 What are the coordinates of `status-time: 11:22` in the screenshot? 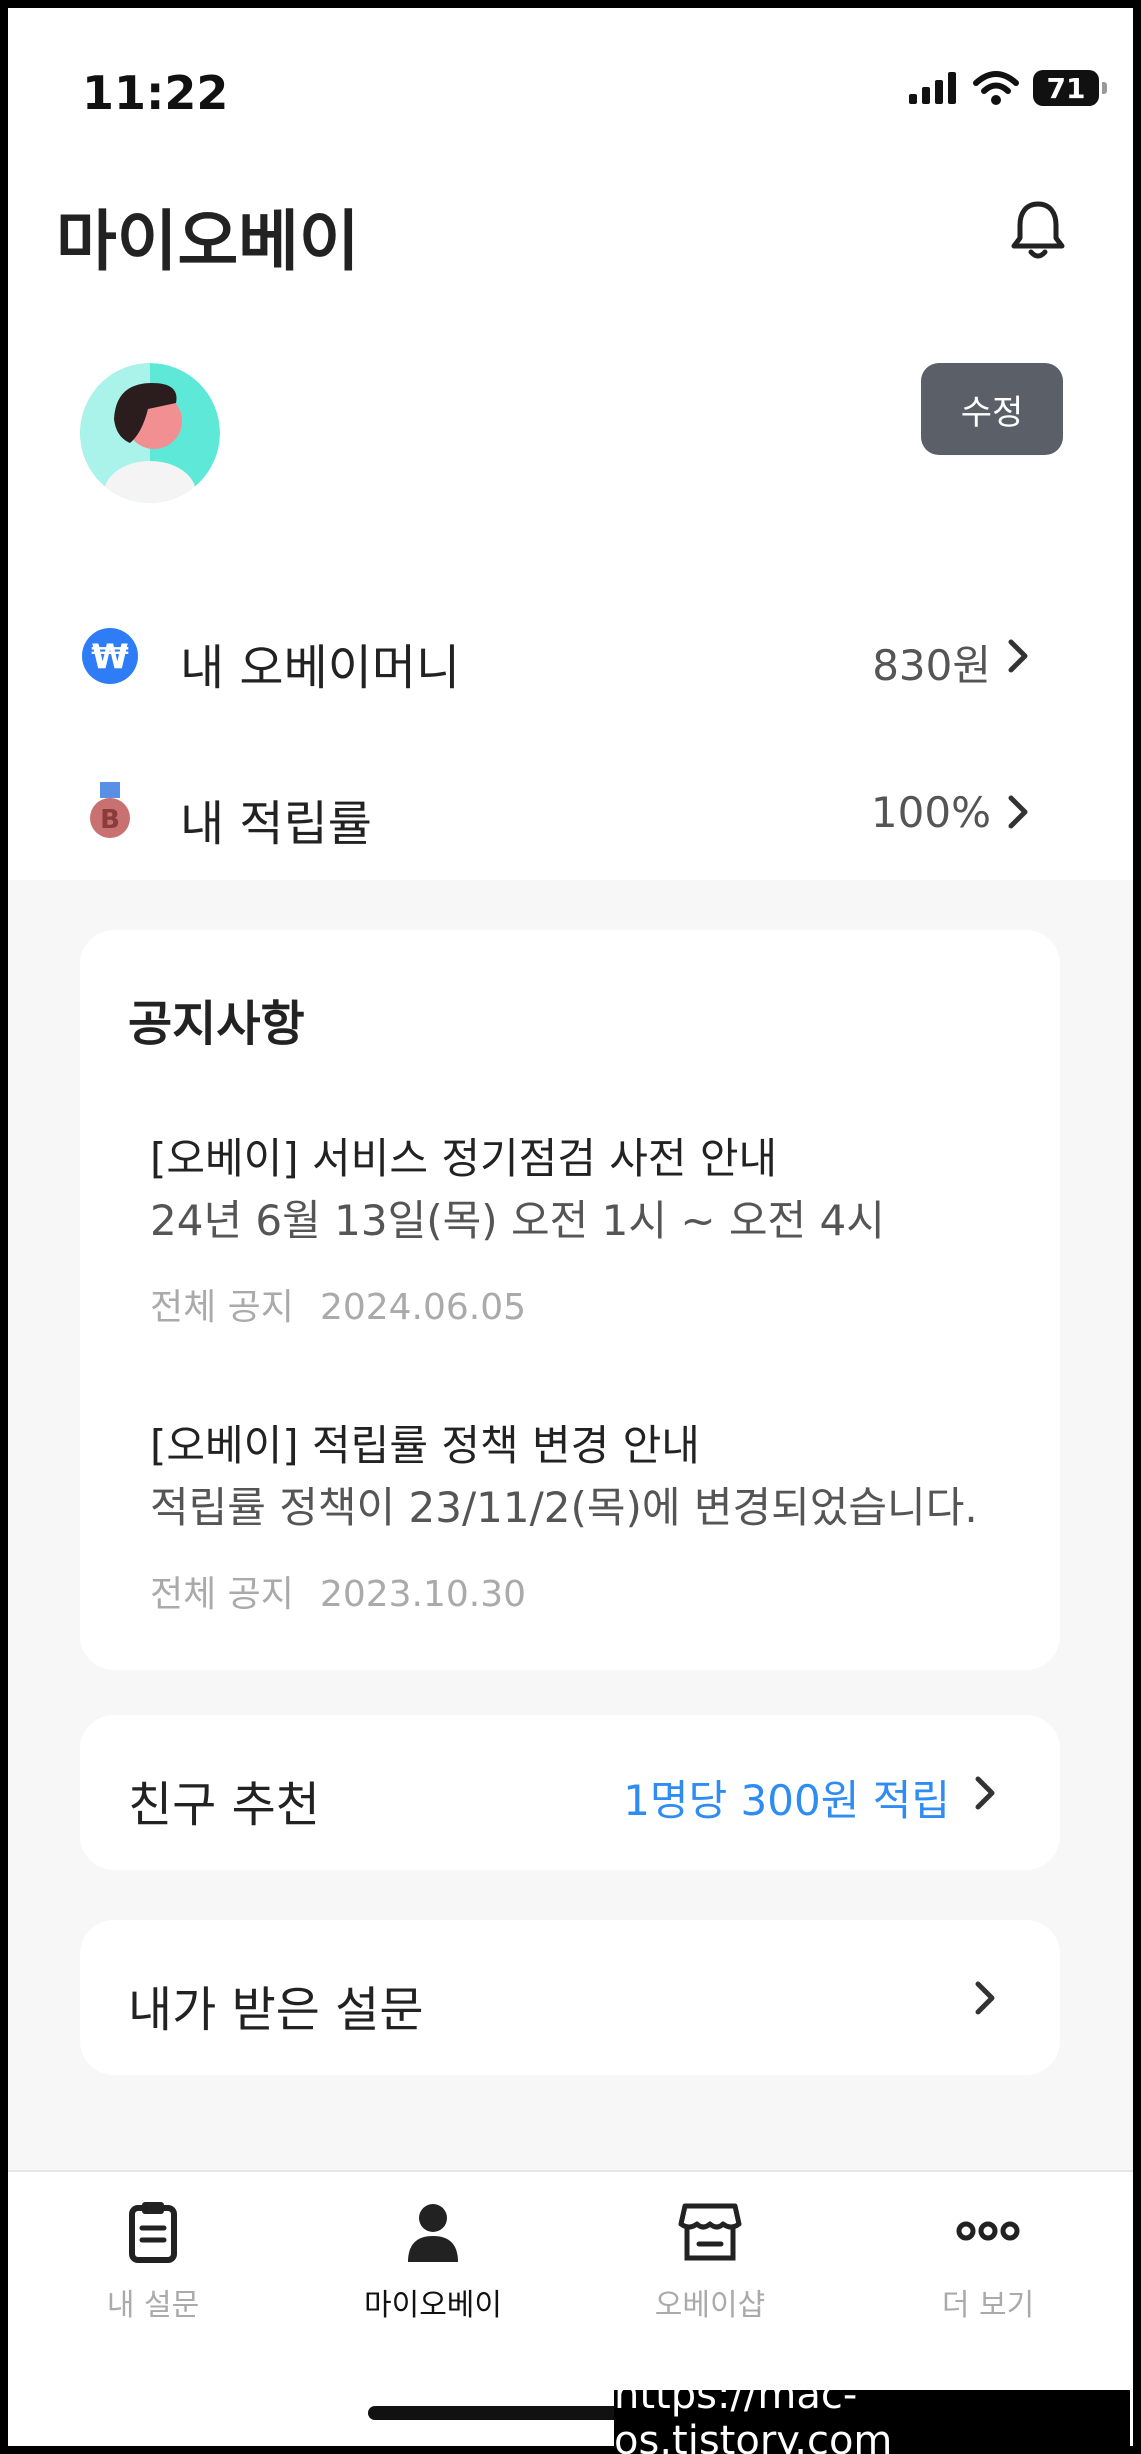 It's located at (155, 93).